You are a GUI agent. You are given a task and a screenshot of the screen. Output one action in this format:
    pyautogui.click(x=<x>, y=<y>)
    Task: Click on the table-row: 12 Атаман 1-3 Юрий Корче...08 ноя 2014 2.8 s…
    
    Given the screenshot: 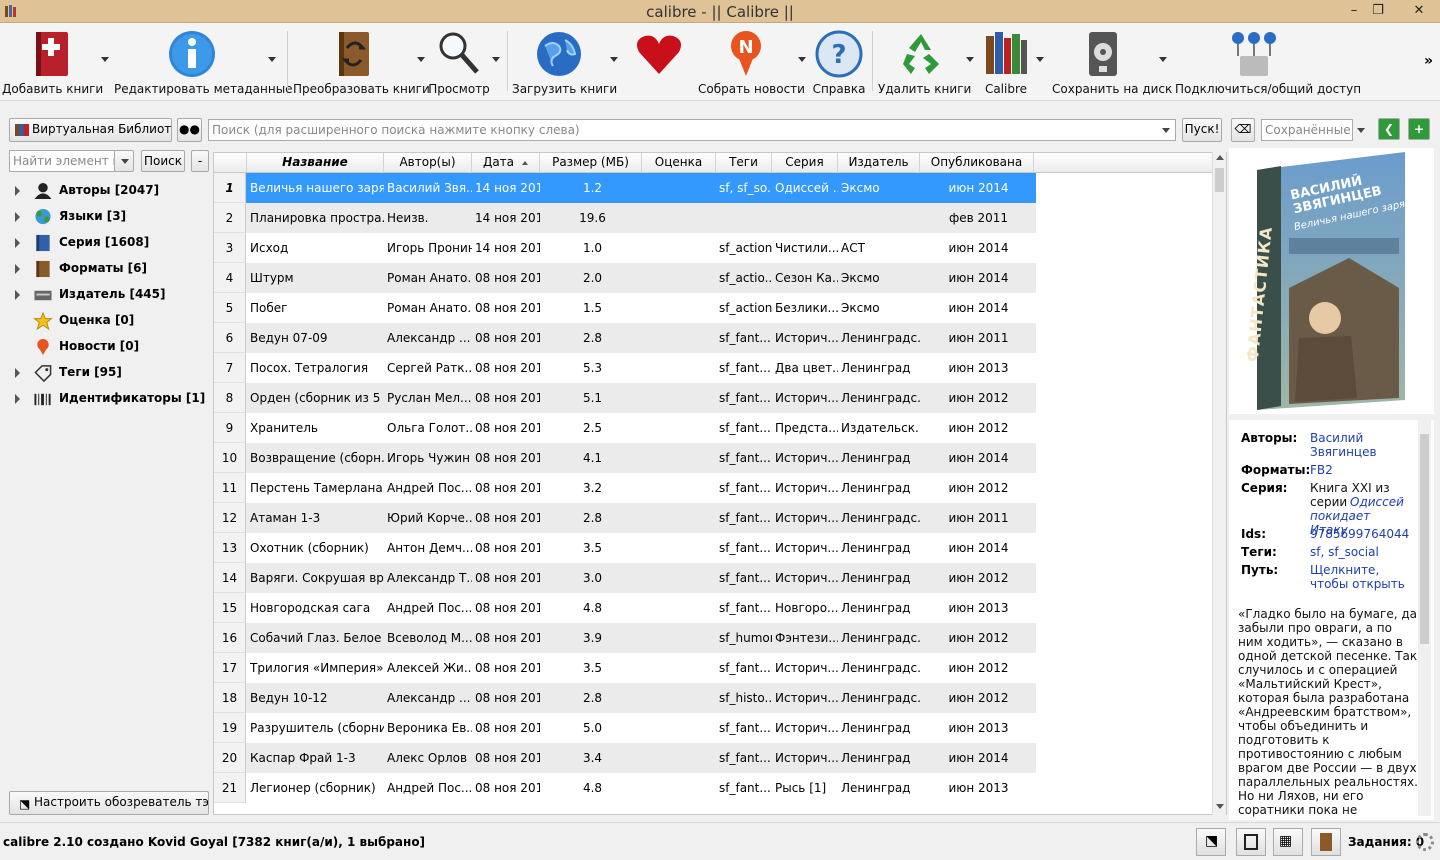 What is the action you would take?
    pyautogui.click(x=625, y=518)
    